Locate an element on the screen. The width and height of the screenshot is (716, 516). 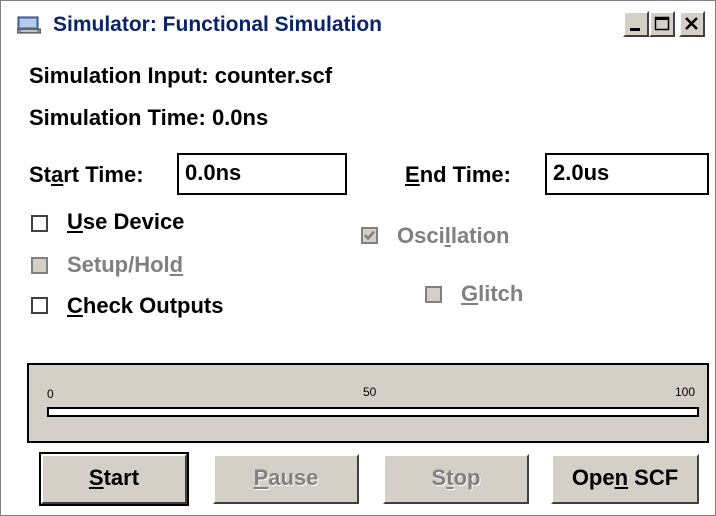
checkmark-icon is located at coordinates (369, 235).